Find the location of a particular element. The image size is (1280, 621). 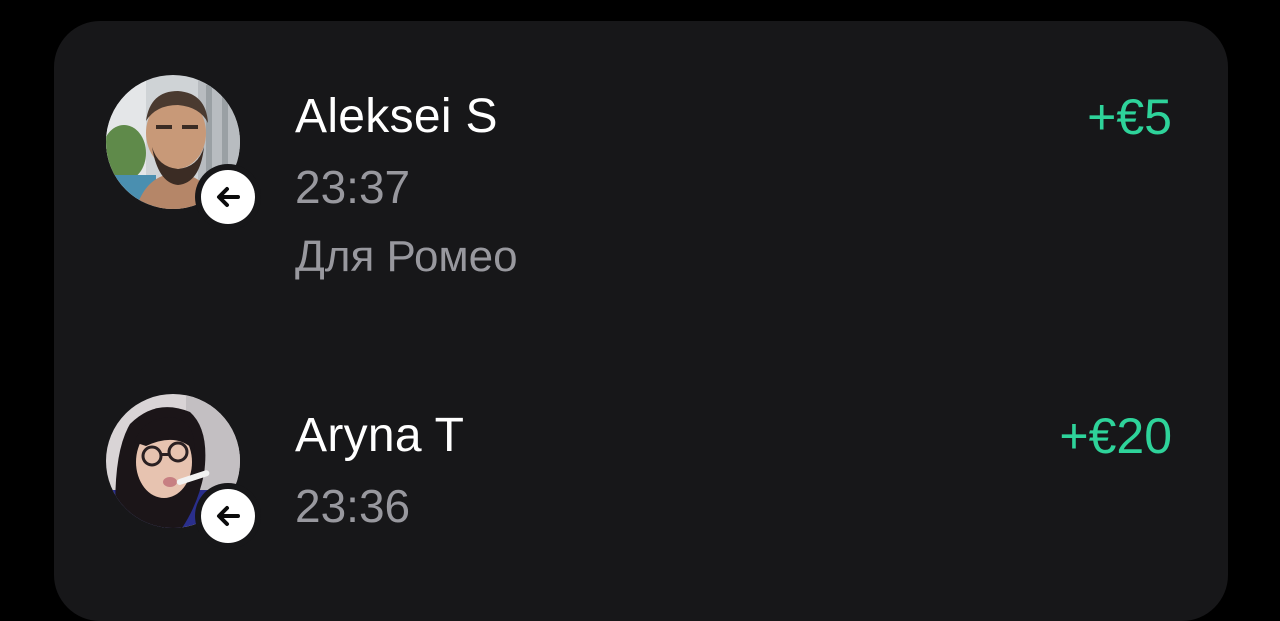

transaction-time: 23:37 is located at coordinates (353, 187).